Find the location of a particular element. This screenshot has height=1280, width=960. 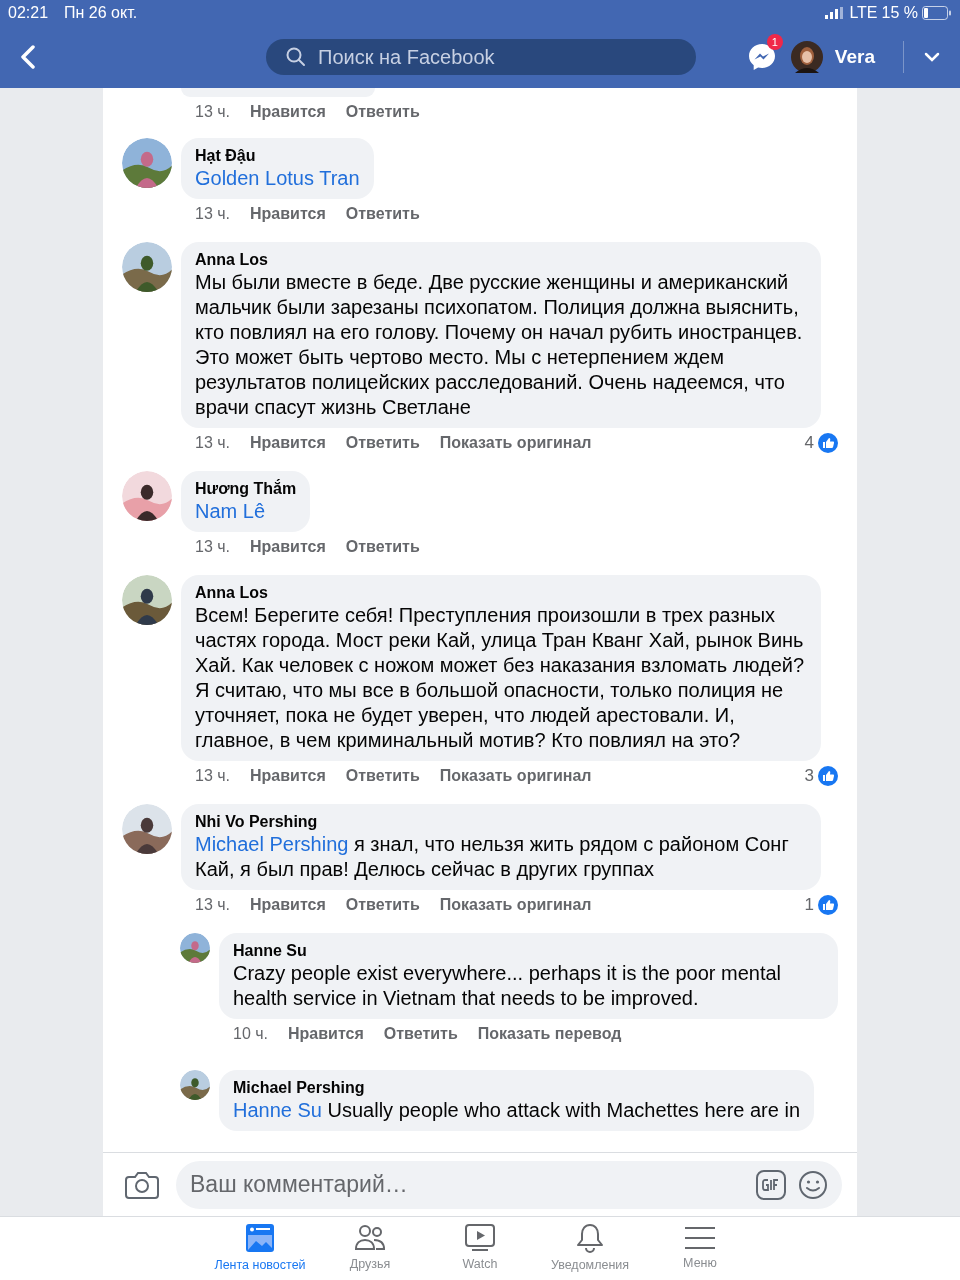

battery-icon is located at coordinates (937, 13).